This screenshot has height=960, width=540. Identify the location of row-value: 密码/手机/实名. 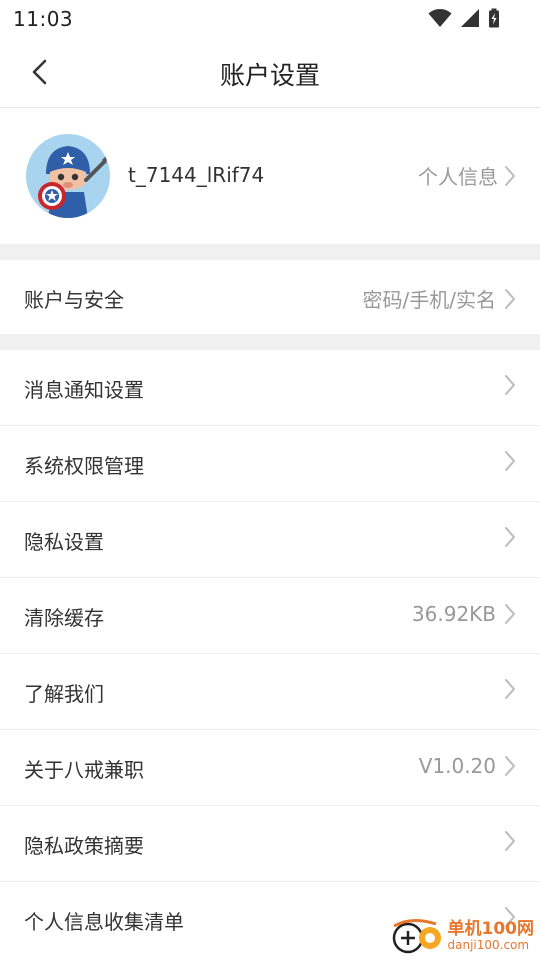
(429, 300).